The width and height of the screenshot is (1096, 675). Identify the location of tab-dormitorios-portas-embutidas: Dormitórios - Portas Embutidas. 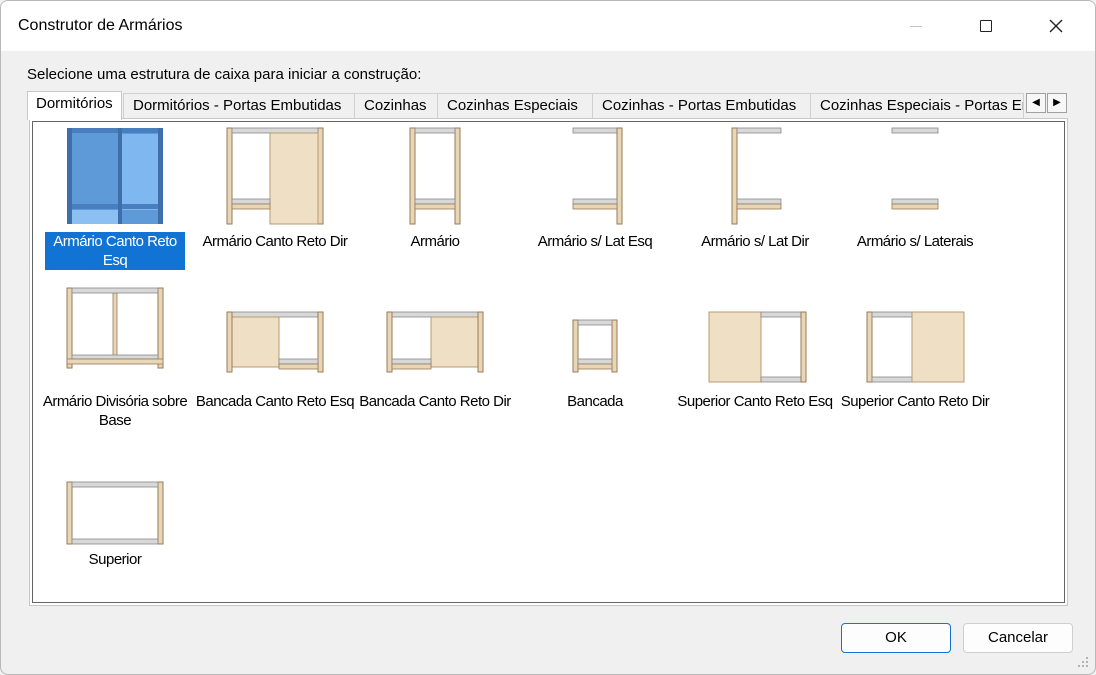
(239, 106).